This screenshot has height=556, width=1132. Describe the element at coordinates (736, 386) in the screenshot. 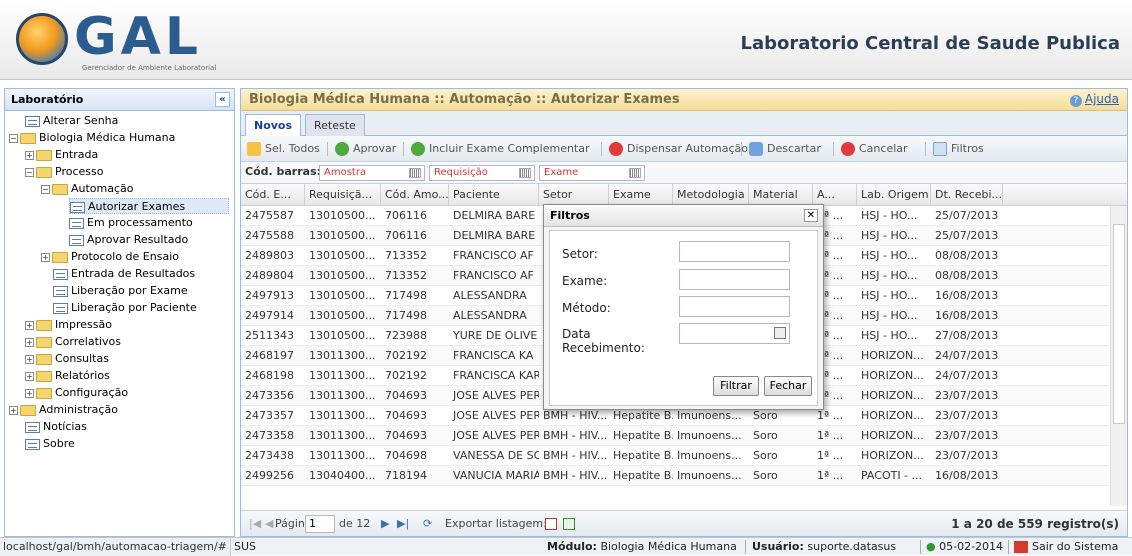

I see `filtrar-button: Filtrar` at that location.